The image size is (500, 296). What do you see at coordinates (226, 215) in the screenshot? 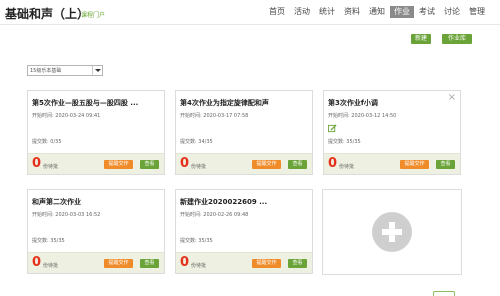
I see `start-time-value: 2020-02-26 09:48` at bounding box center [226, 215].